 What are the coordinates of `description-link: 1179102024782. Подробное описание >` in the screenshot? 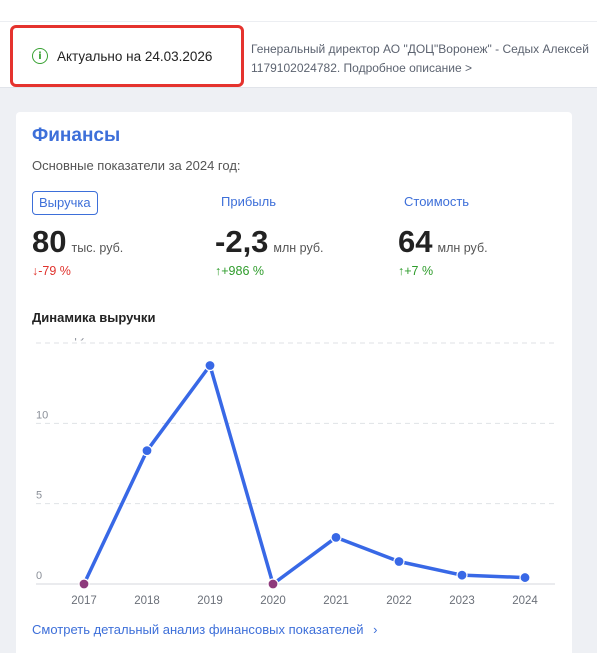 It's located at (424, 68).